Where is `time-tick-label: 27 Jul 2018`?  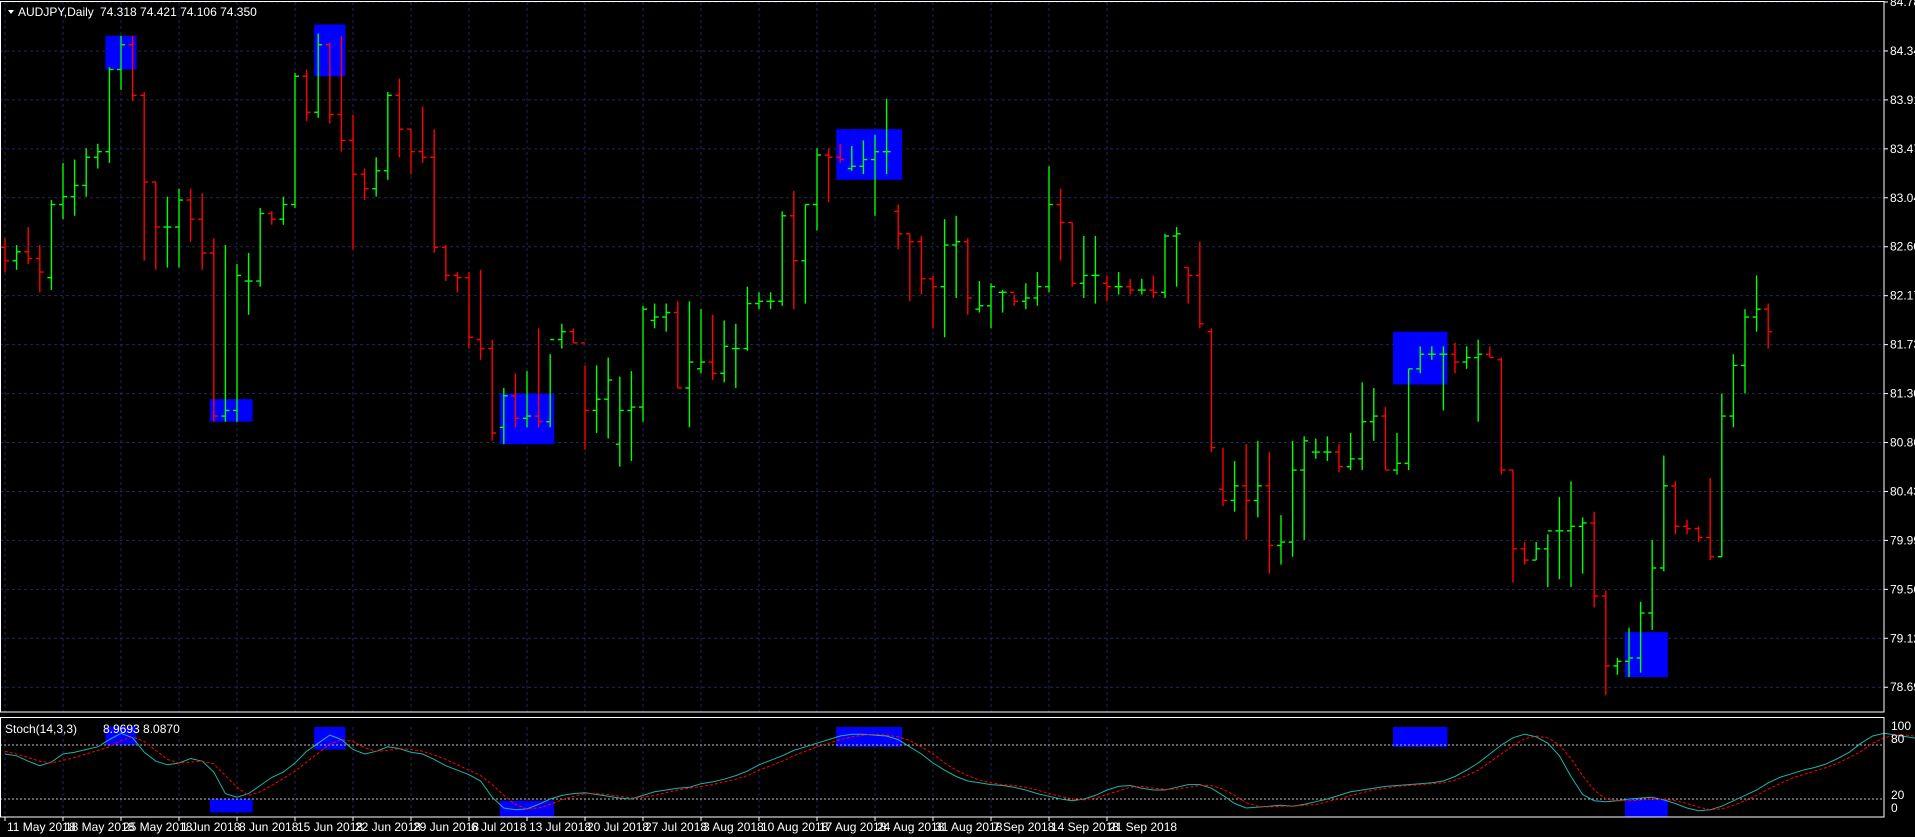
time-tick-label: 27 Jul 2018 is located at coordinates (676, 827).